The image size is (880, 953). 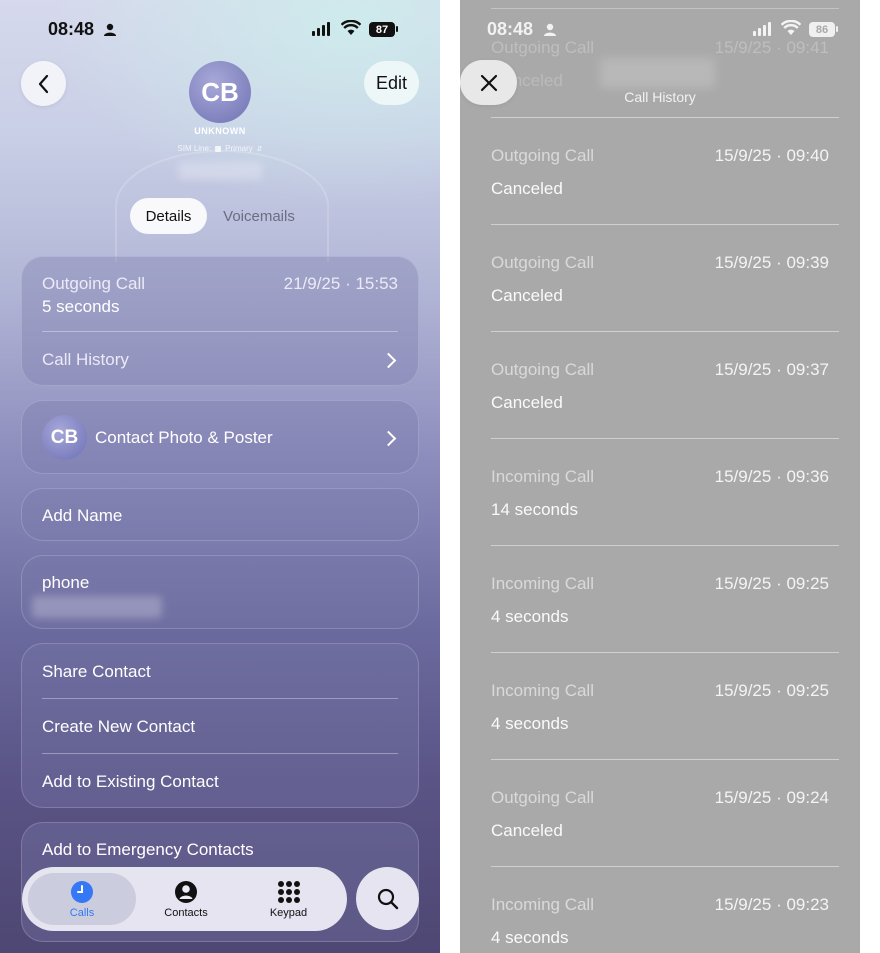 What do you see at coordinates (771, 904) in the screenshot?
I see `call-datetime: 15/9/25 · 09:23` at bounding box center [771, 904].